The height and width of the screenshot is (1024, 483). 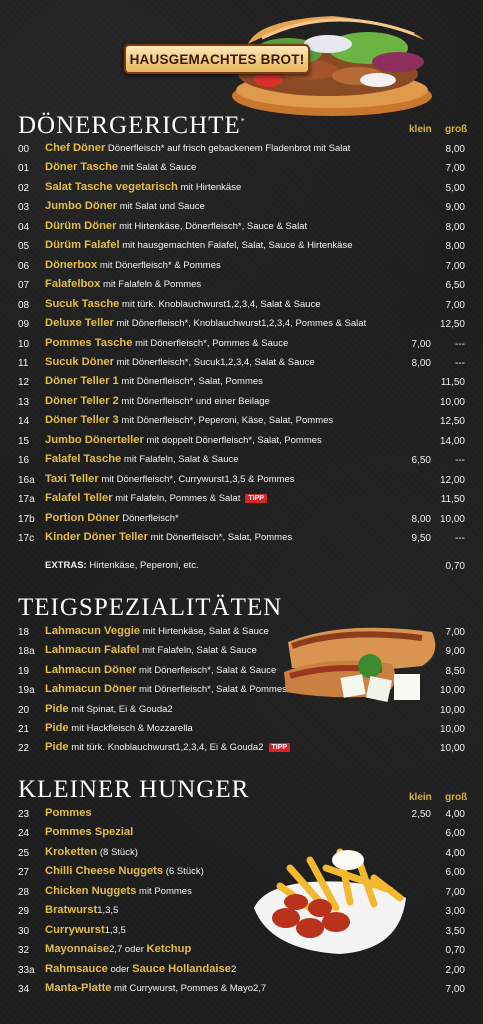 What do you see at coordinates (125, 206) in the screenshot?
I see `item-name: Jumbo Döner mit Salat und Sauce` at bounding box center [125, 206].